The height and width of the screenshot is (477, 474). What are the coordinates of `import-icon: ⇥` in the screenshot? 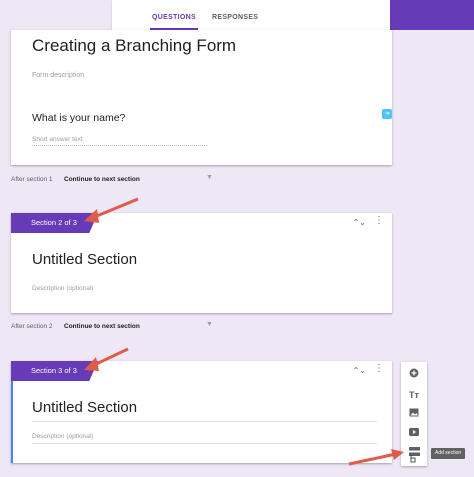 It's located at (387, 114).